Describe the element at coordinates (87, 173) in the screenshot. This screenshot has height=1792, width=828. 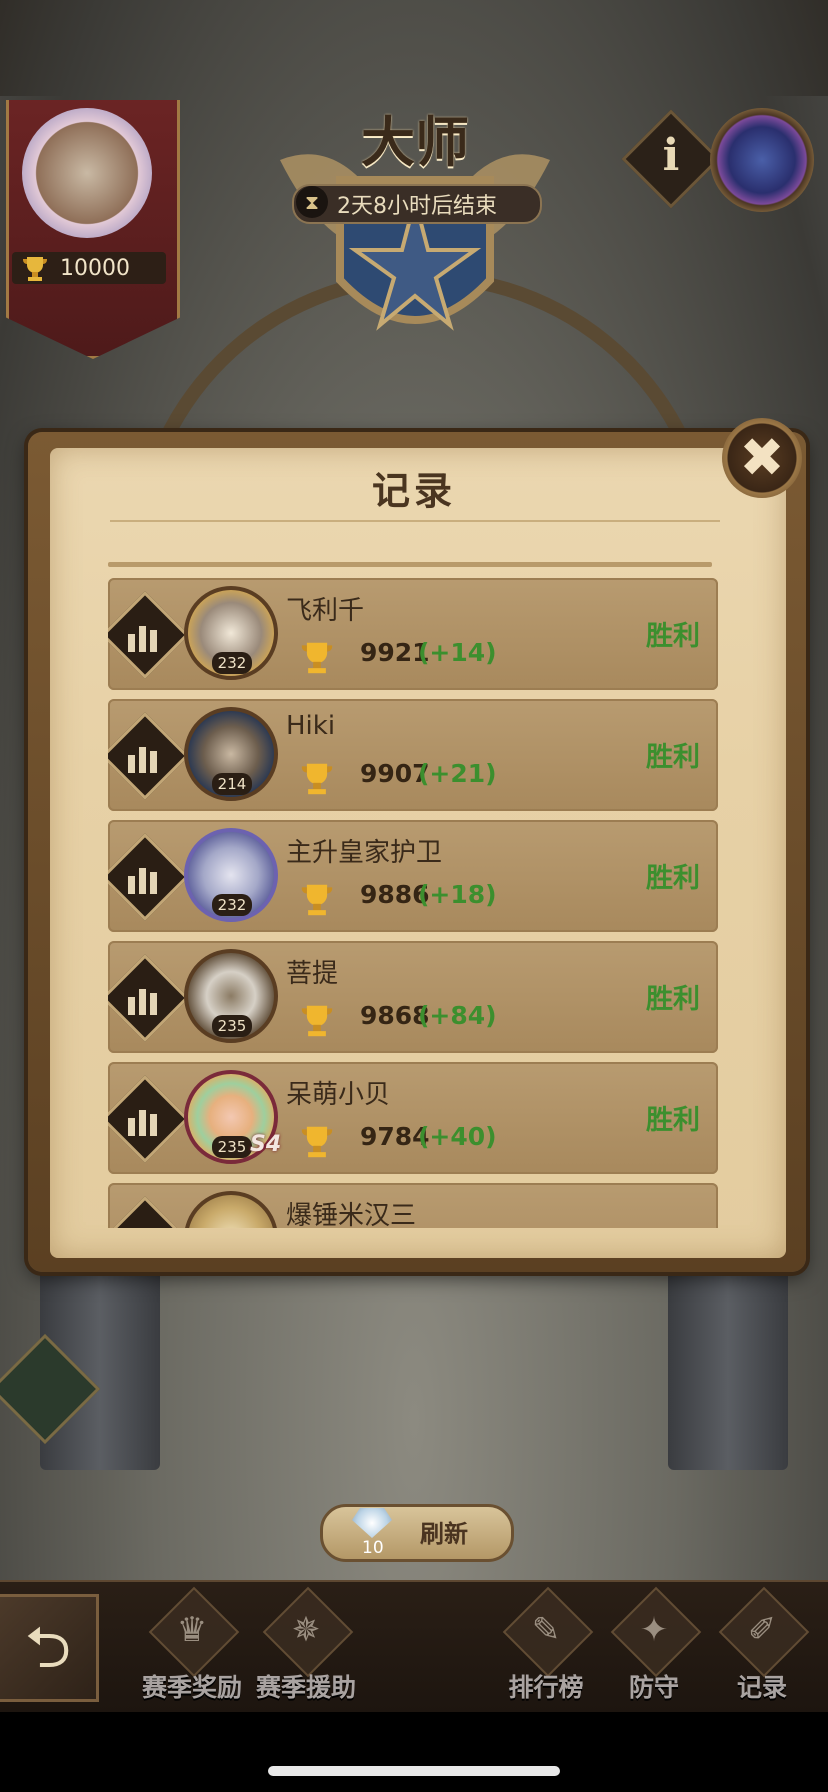
I see `player-avatar` at that location.